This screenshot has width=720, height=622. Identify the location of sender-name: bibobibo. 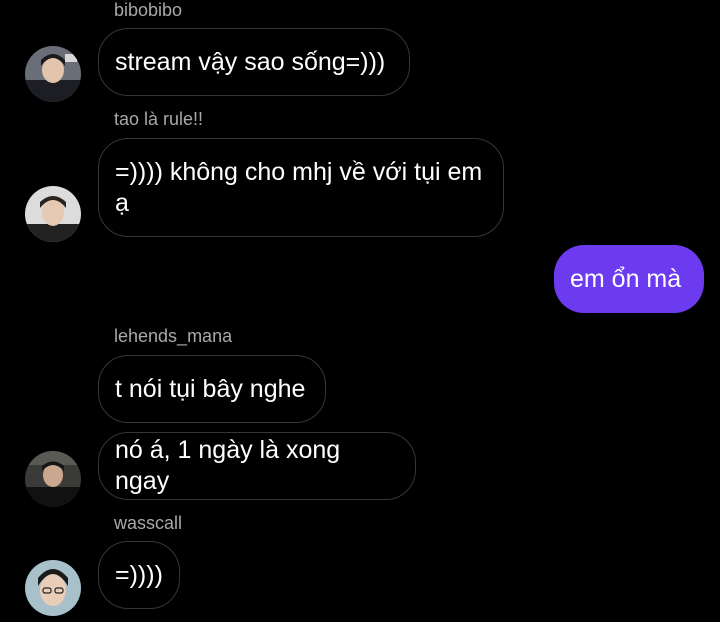
(148, 10).